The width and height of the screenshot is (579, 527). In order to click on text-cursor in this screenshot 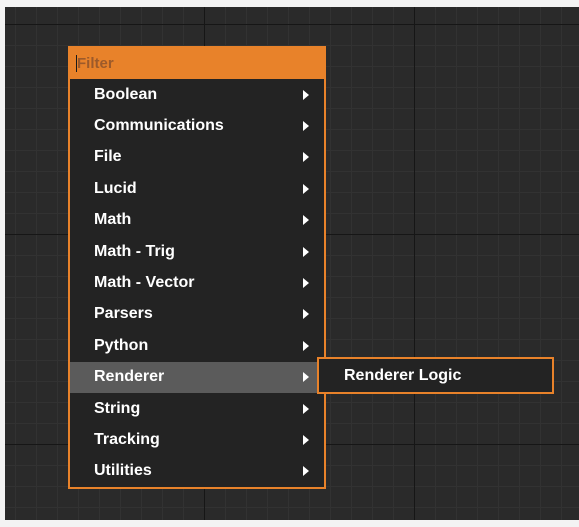, I will do `click(76, 63)`.